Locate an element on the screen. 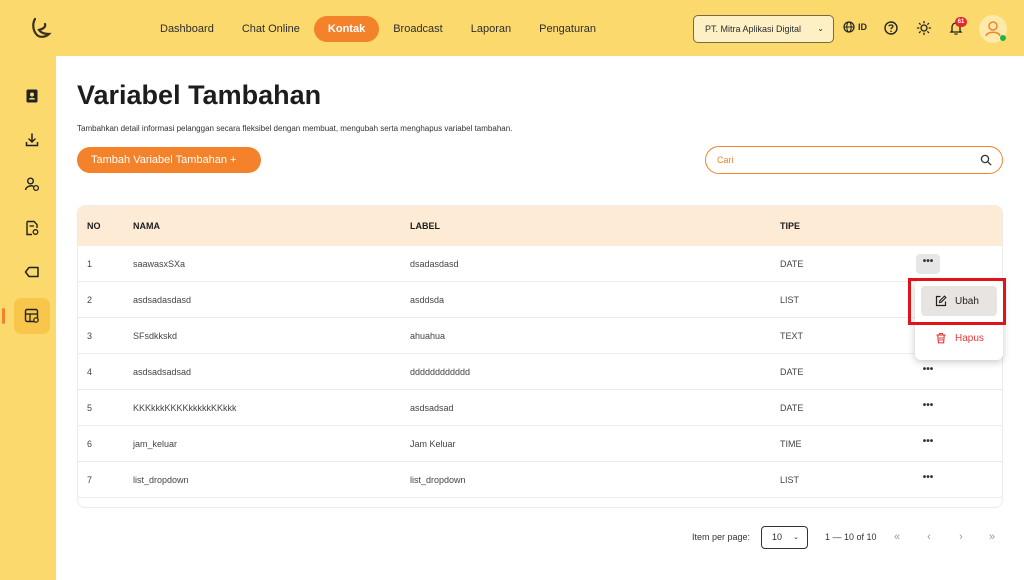  help-icon is located at coordinates (891, 28).